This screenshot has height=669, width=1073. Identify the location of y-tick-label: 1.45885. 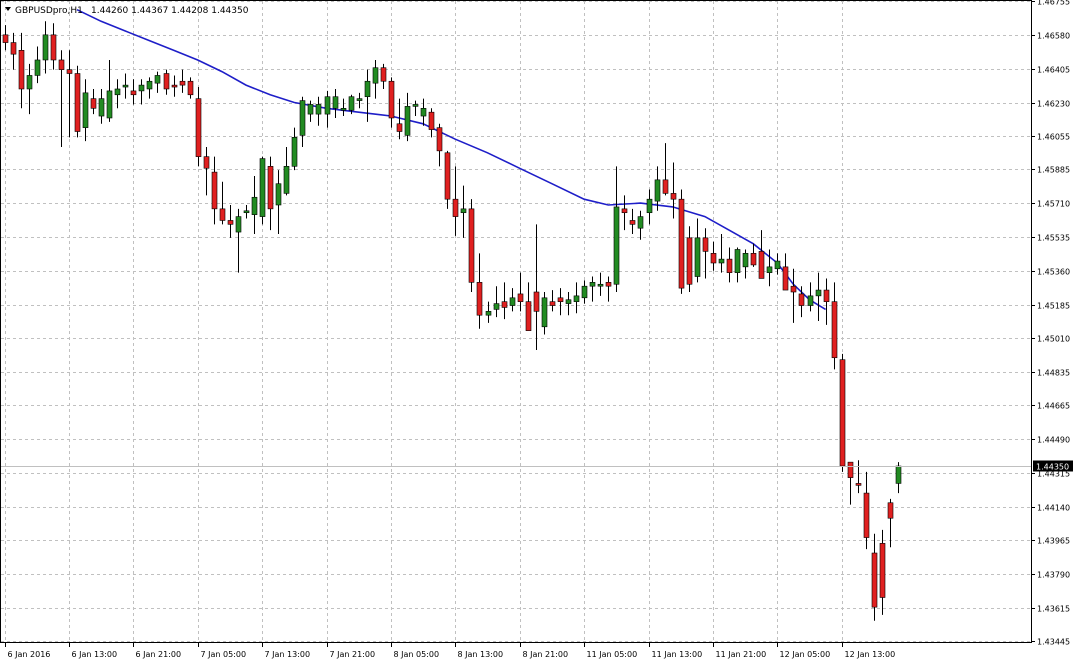
(1053, 170).